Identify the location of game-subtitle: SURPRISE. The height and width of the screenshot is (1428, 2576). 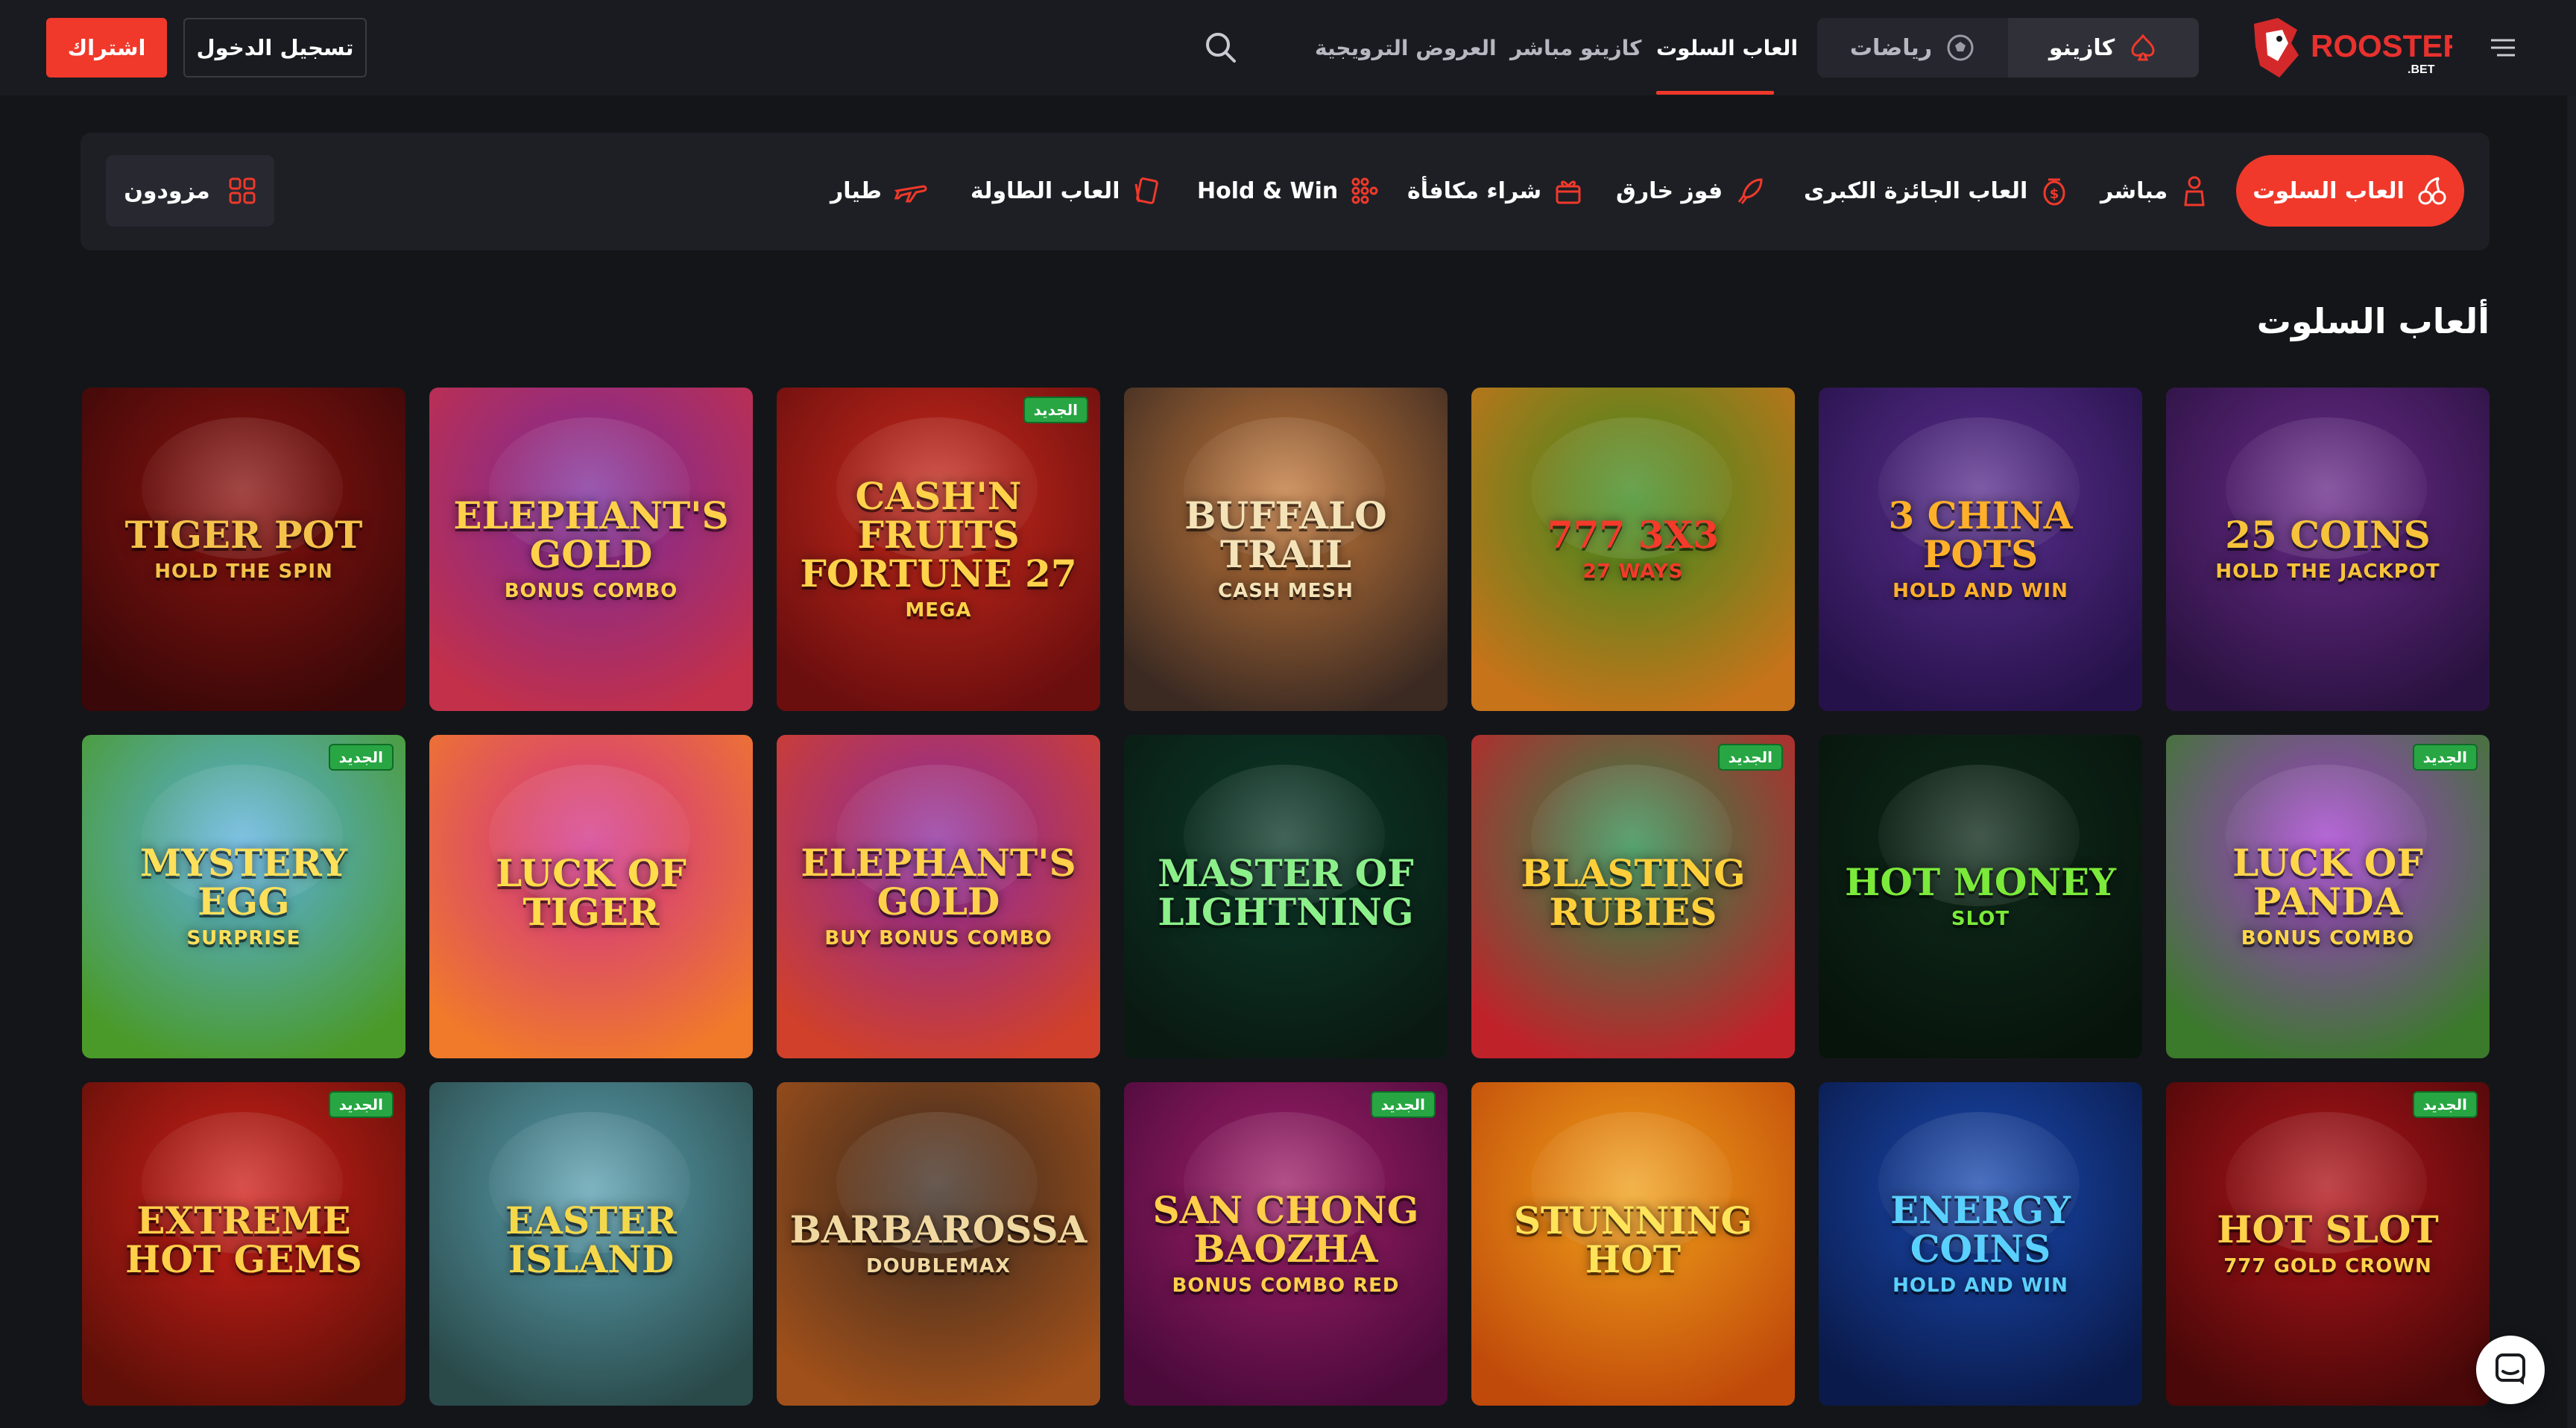
(244, 938).